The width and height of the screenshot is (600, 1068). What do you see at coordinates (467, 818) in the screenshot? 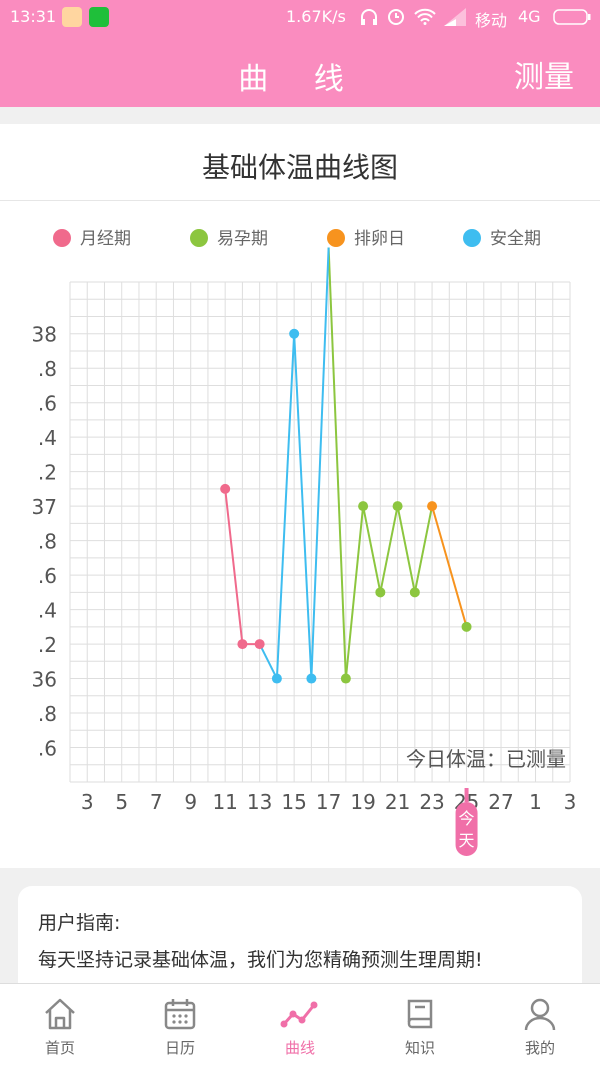
I see `today-marker-label: 今` at bounding box center [467, 818].